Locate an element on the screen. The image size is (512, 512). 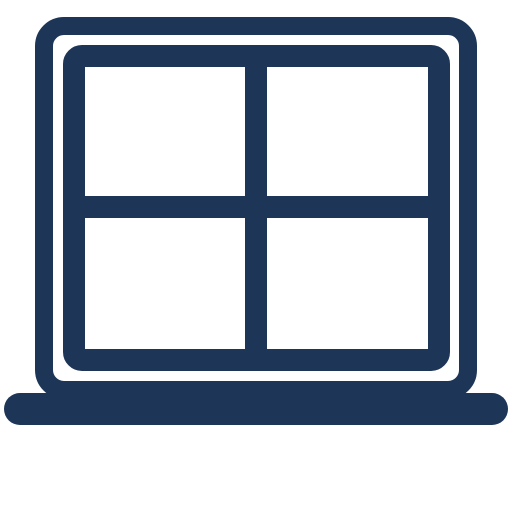
window-mullion-horizontal is located at coordinates (256, 207).